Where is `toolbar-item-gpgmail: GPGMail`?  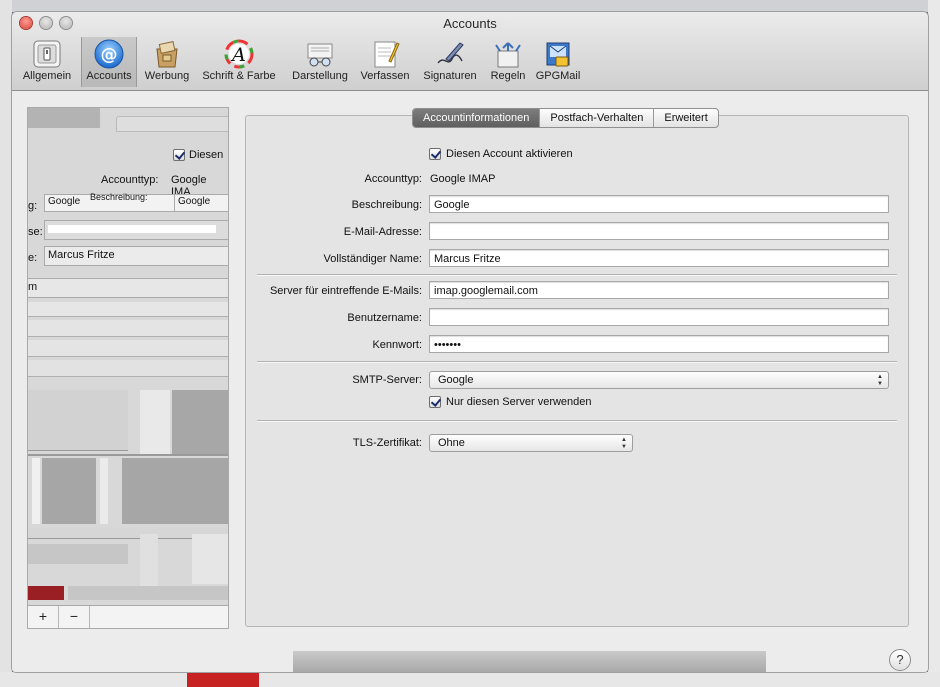
toolbar-item-gpgmail: GPGMail is located at coordinates (558, 62).